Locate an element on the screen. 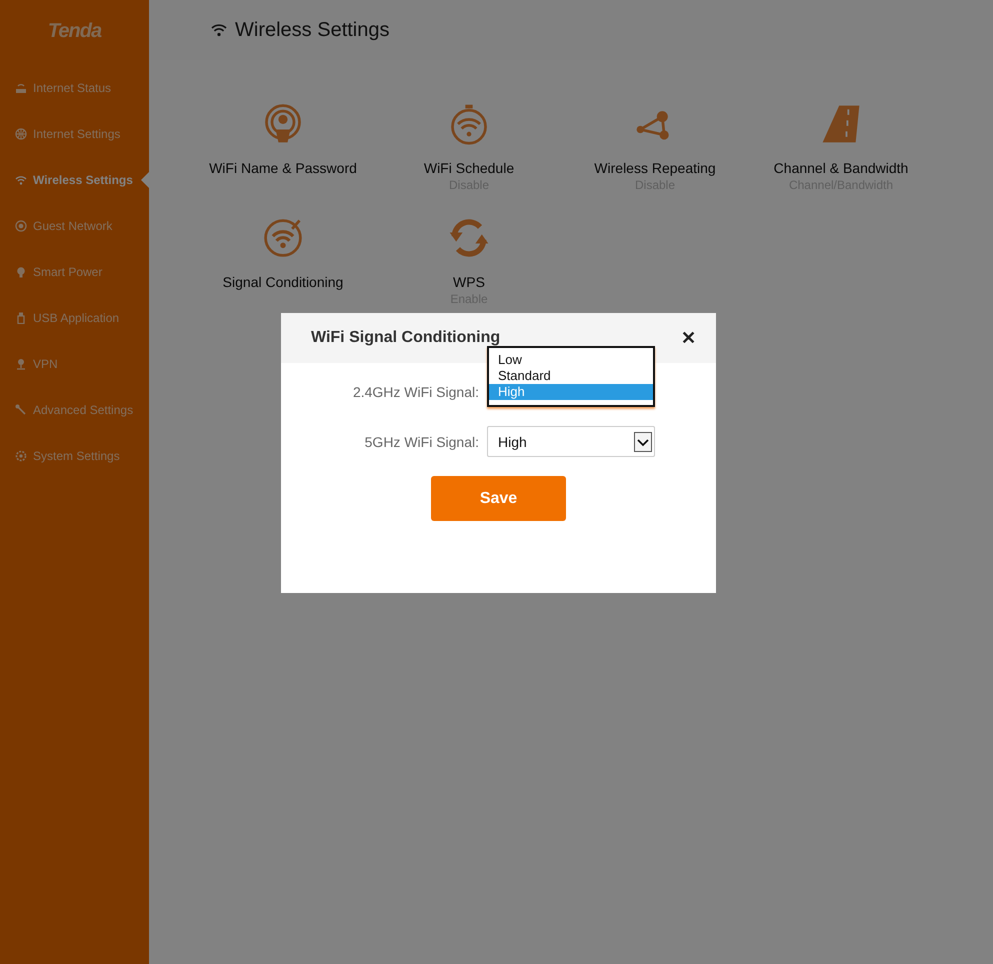 The width and height of the screenshot is (993, 964). settings-icon is located at coordinates (21, 456).